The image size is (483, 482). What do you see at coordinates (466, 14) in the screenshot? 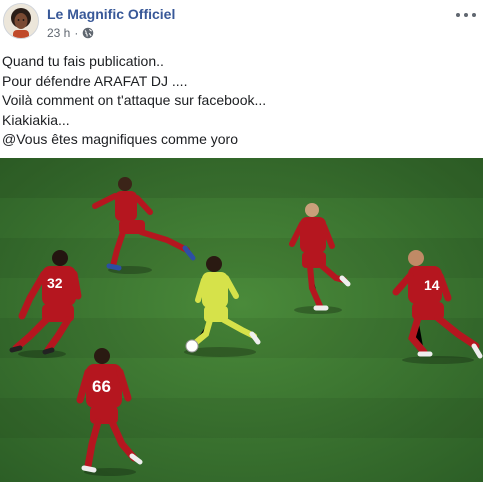
I see `more-dots-icon` at bounding box center [466, 14].